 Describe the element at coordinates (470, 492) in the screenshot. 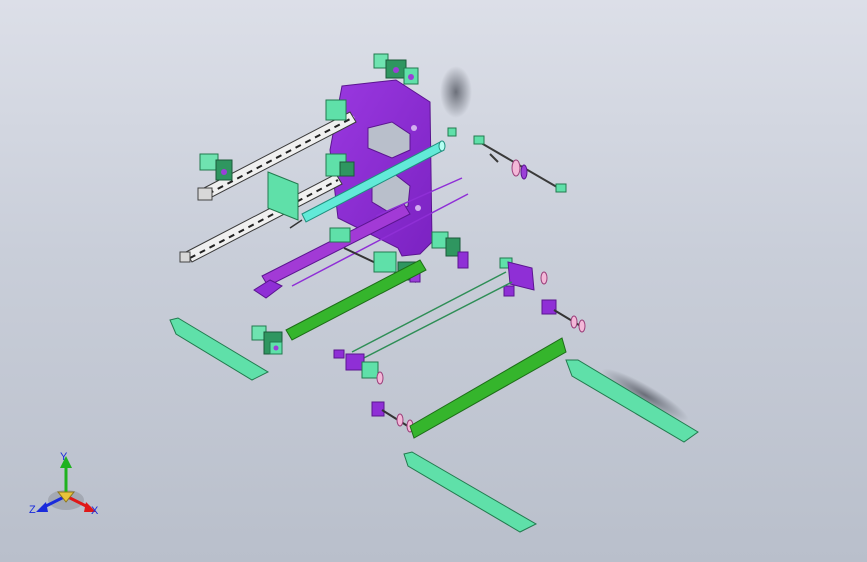

I see `mint-guide-bottom` at that location.